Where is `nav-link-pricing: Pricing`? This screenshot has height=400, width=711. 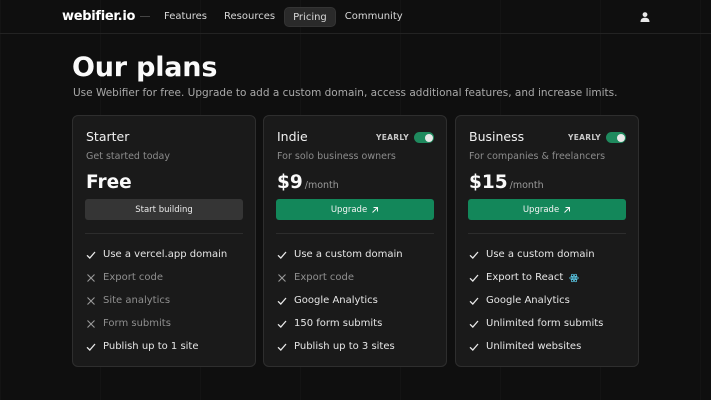
nav-link-pricing: Pricing is located at coordinates (310, 17).